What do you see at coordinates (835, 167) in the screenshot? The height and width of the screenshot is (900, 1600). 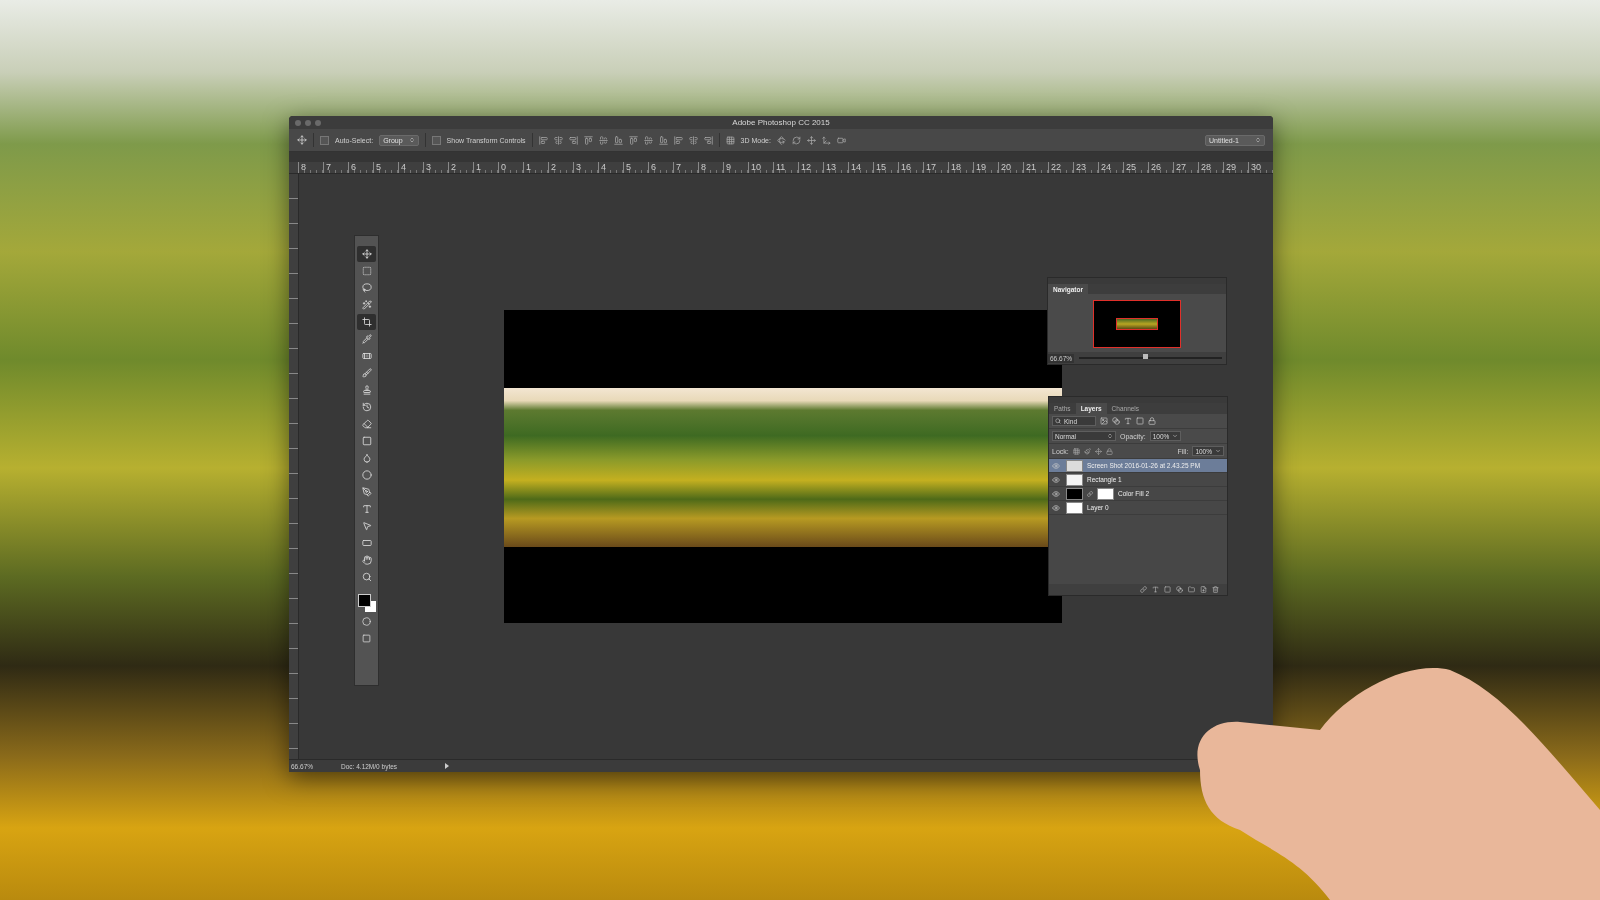 I see `ruler-number: 13` at bounding box center [835, 167].